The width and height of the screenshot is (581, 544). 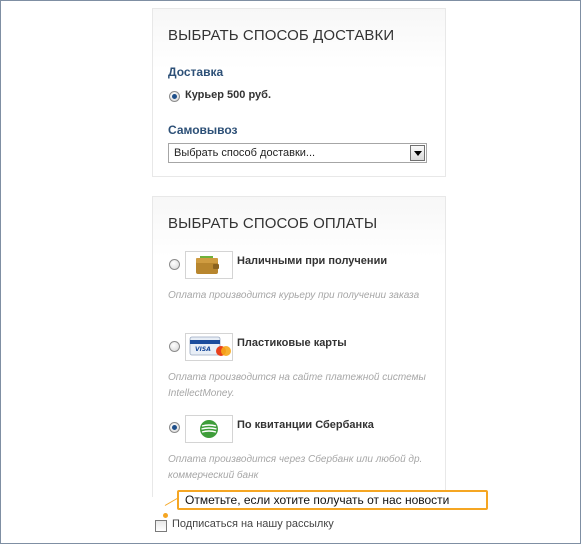 What do you see at coordinates (209, 265) in the screenshot?
I see `wallet-icon` at bounding box center [209, 265].